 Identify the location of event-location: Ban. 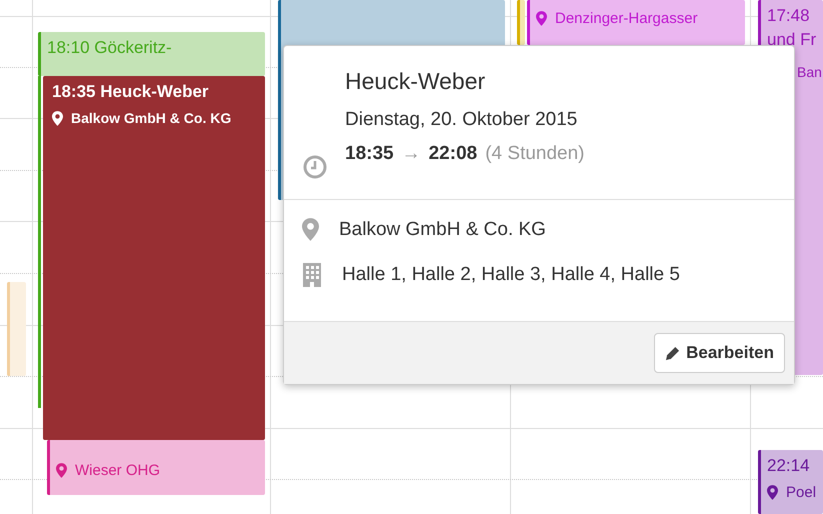
(809, 72).